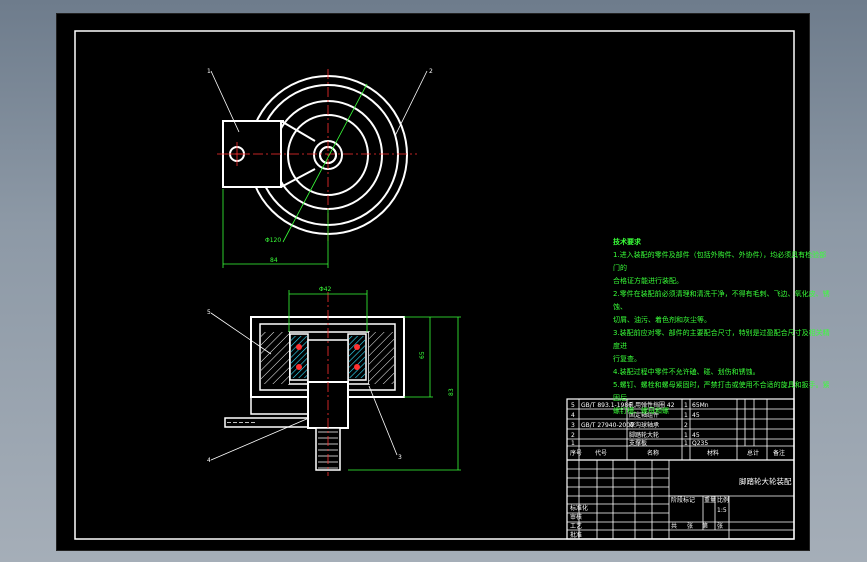  What do you see at coordinates (273, 240) in the screenshot?
I see `dim-diameter: Φ120` at bounding box center [273, 240].